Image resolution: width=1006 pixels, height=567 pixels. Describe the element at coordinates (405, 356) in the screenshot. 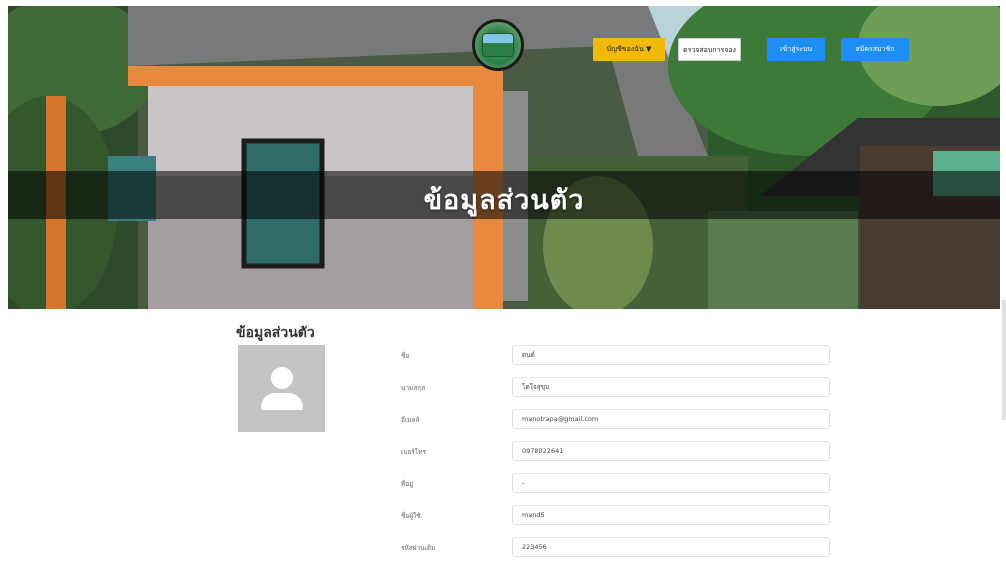

I see `first-name-label: ชื่อ` at that location.